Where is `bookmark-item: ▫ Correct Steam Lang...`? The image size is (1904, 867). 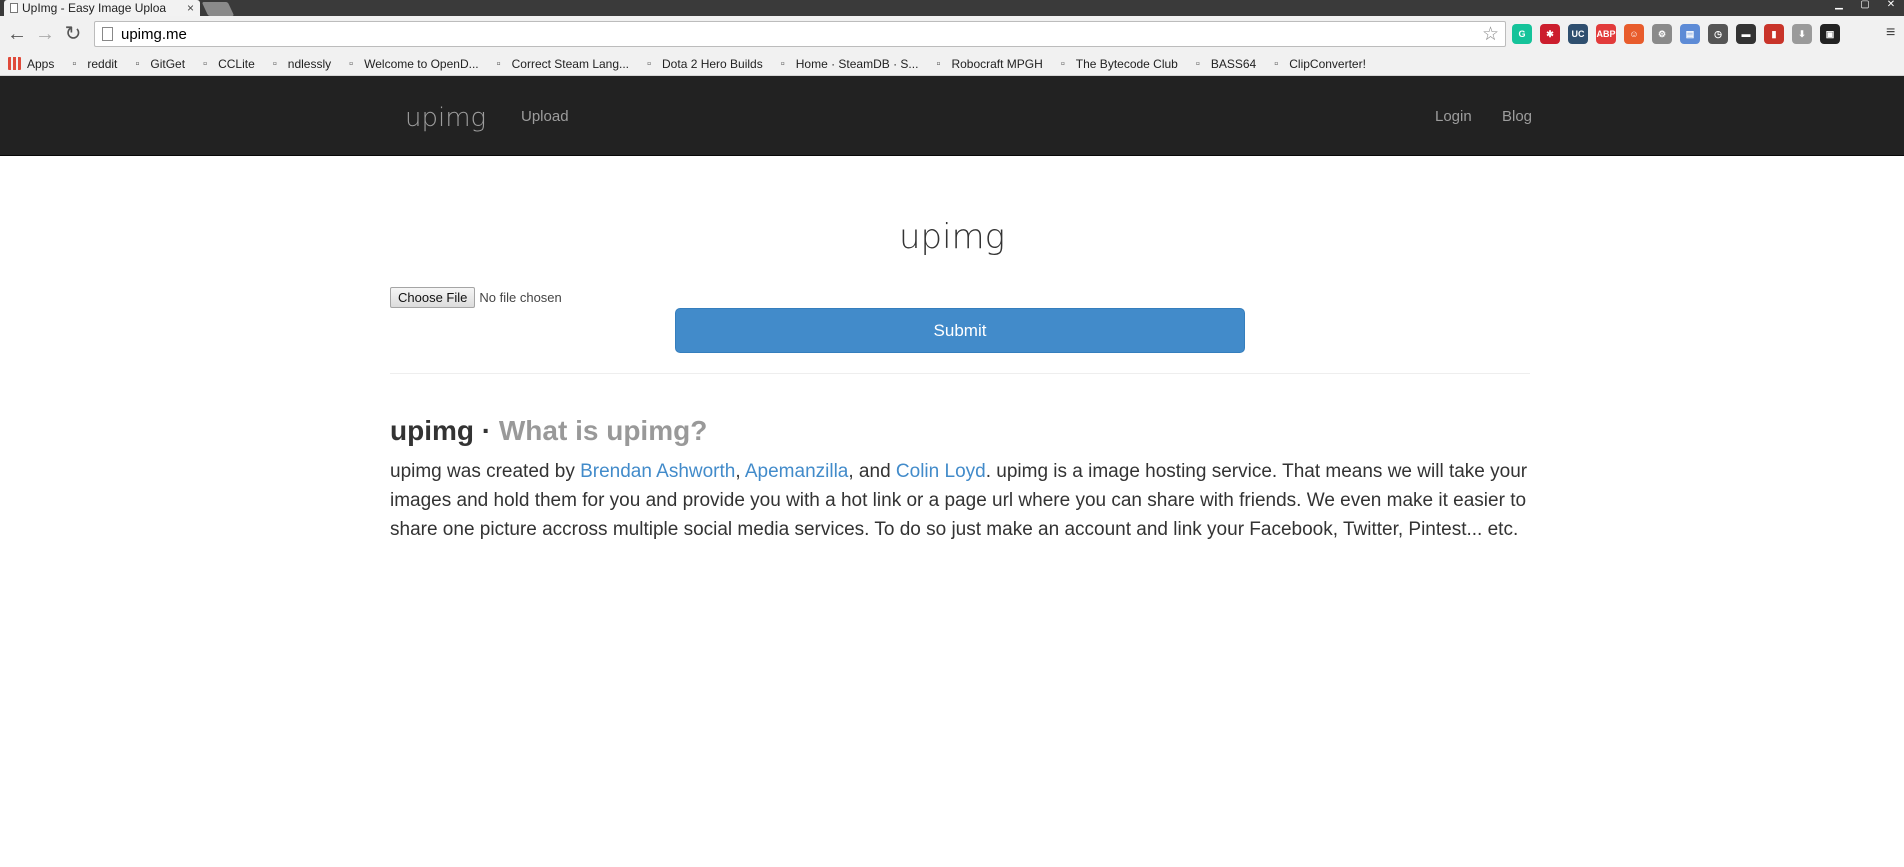
bookmark-item: ▫ Correct Steam Lang... is located at coordinates (560, 64).